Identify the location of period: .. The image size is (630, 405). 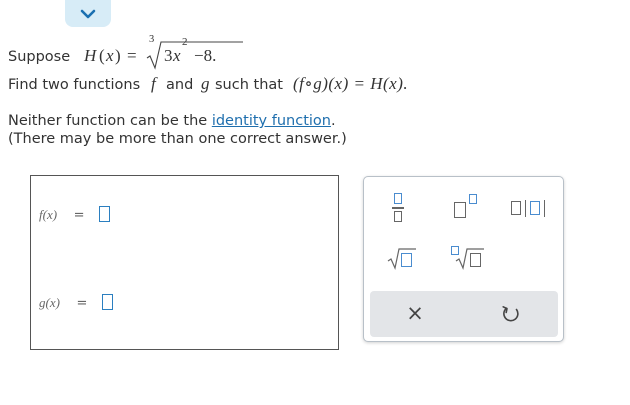
(333, 121).